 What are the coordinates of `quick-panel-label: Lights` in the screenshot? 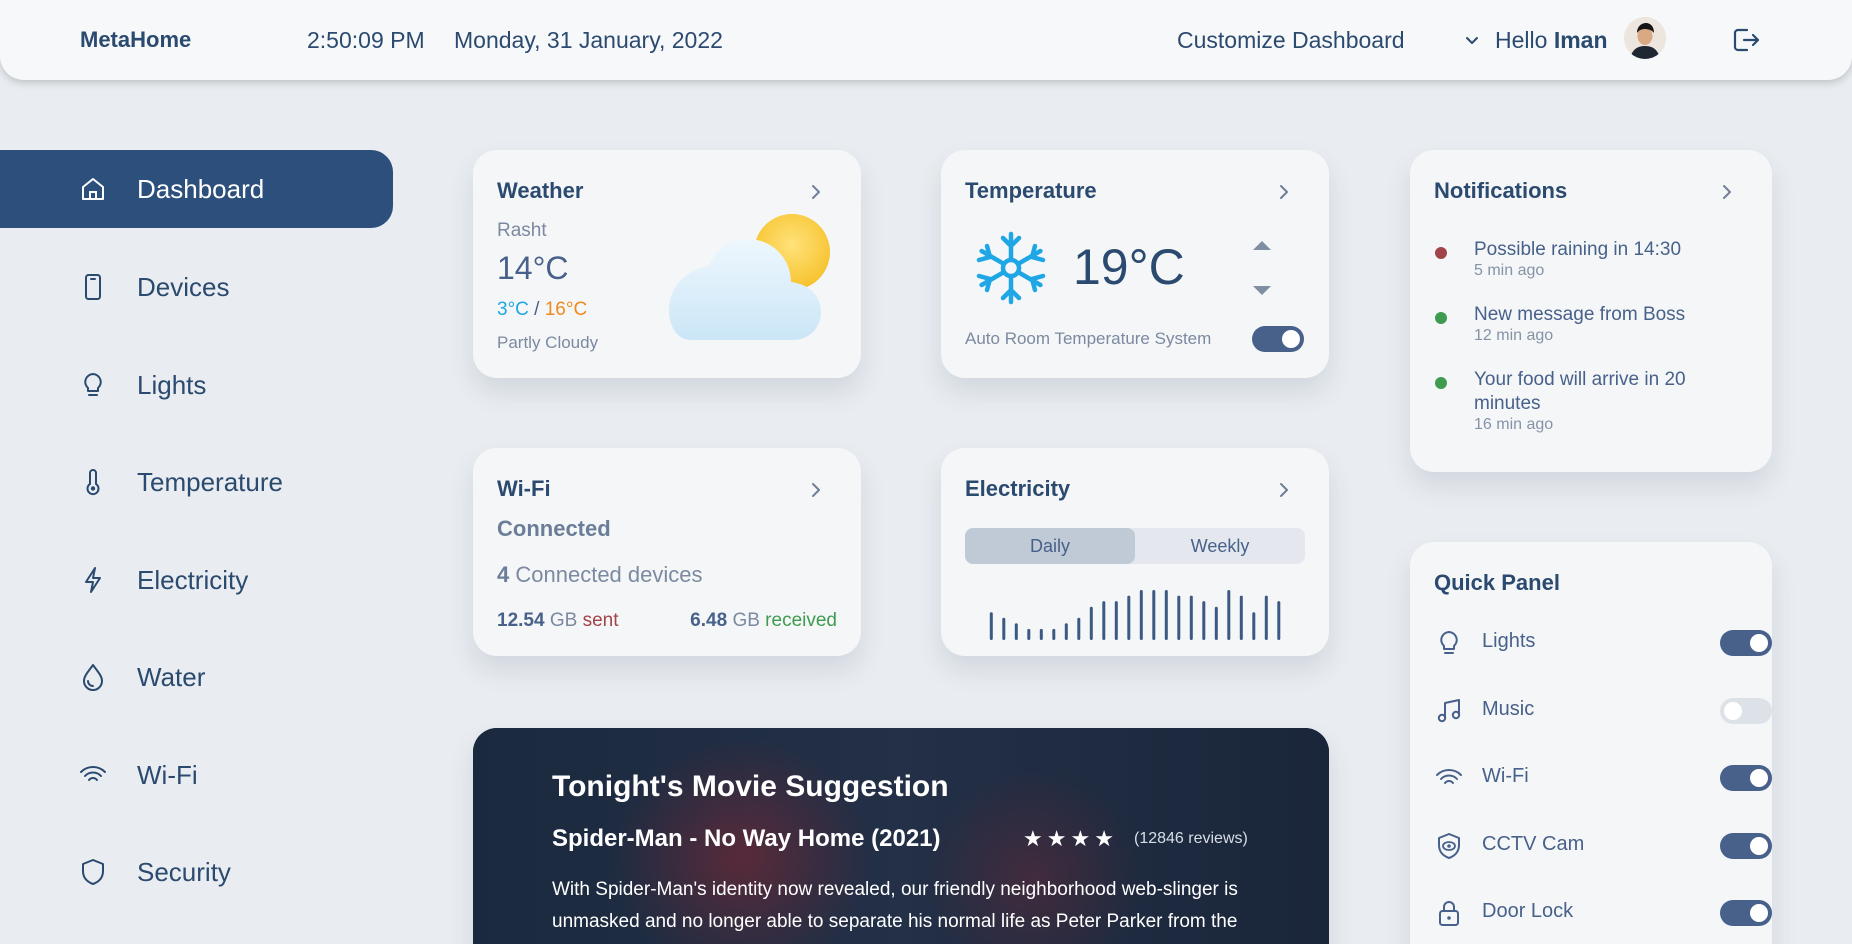 It's located at (1509, 641).